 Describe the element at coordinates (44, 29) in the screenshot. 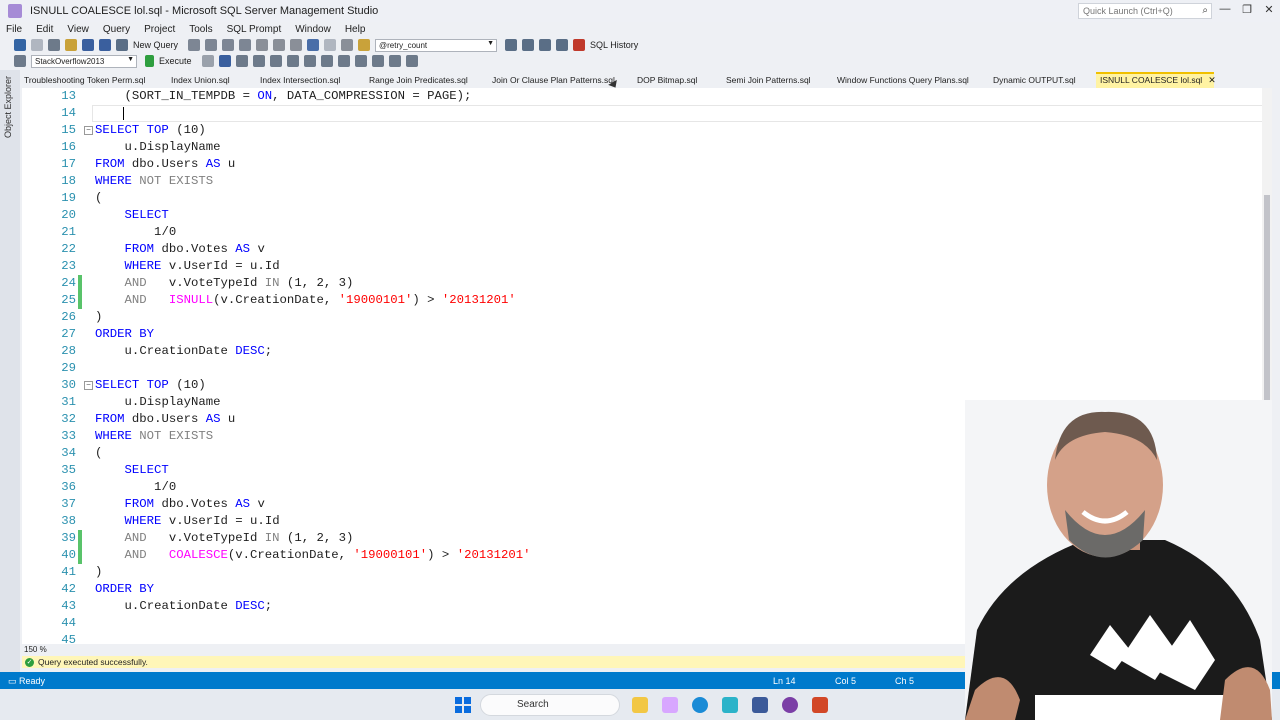

I see `menu-edit: Edit` at that location.